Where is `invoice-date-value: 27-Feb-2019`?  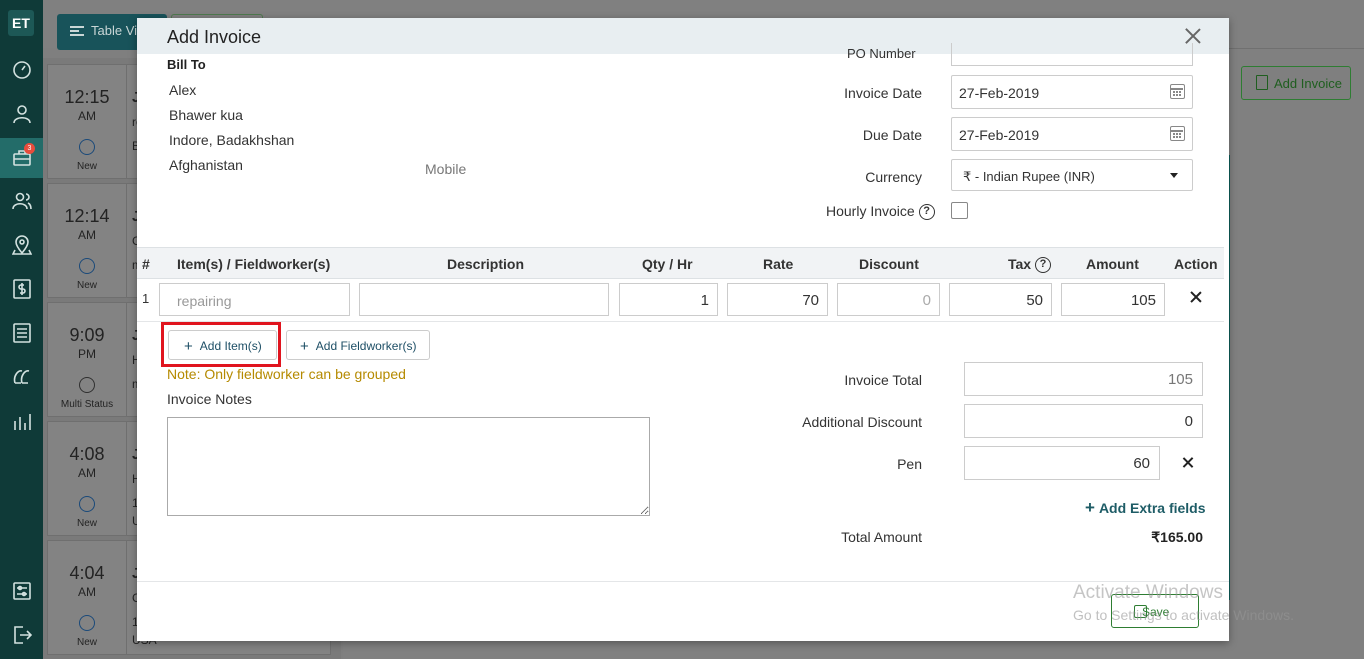 invoice-date-value: 27-Feb-2019 is located at coordinates (999, 93).